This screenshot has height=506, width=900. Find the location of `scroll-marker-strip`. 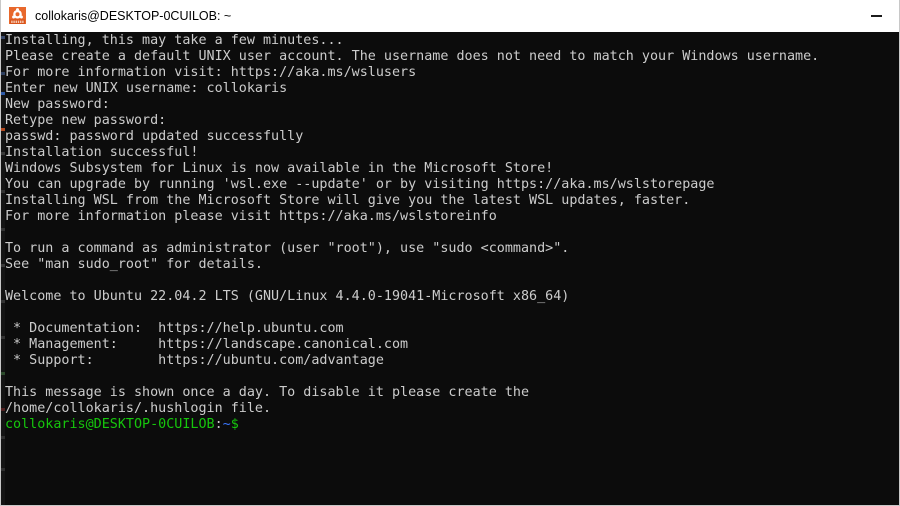

scroll-marker-strip is located at coordinates (3, 268).